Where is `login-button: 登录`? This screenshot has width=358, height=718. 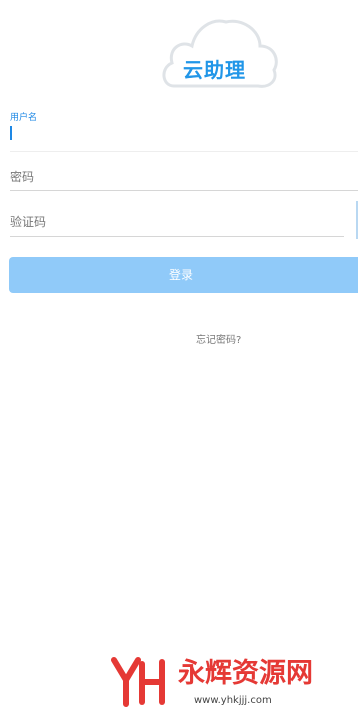
login-button: 登录 is located at coordinates (183, 275).